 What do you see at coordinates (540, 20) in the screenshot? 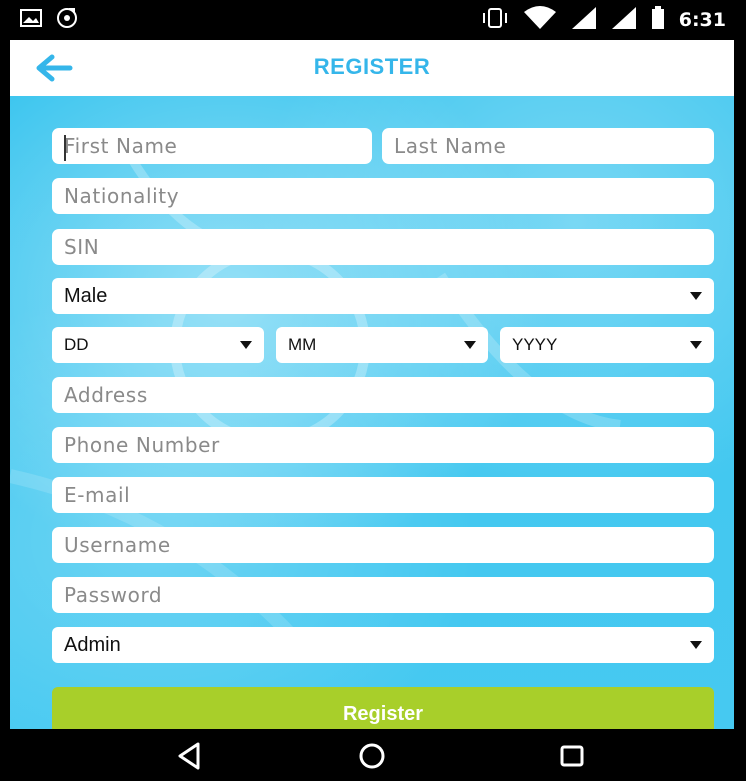
I see `wifi-icon` at bounding box center [540, 20].